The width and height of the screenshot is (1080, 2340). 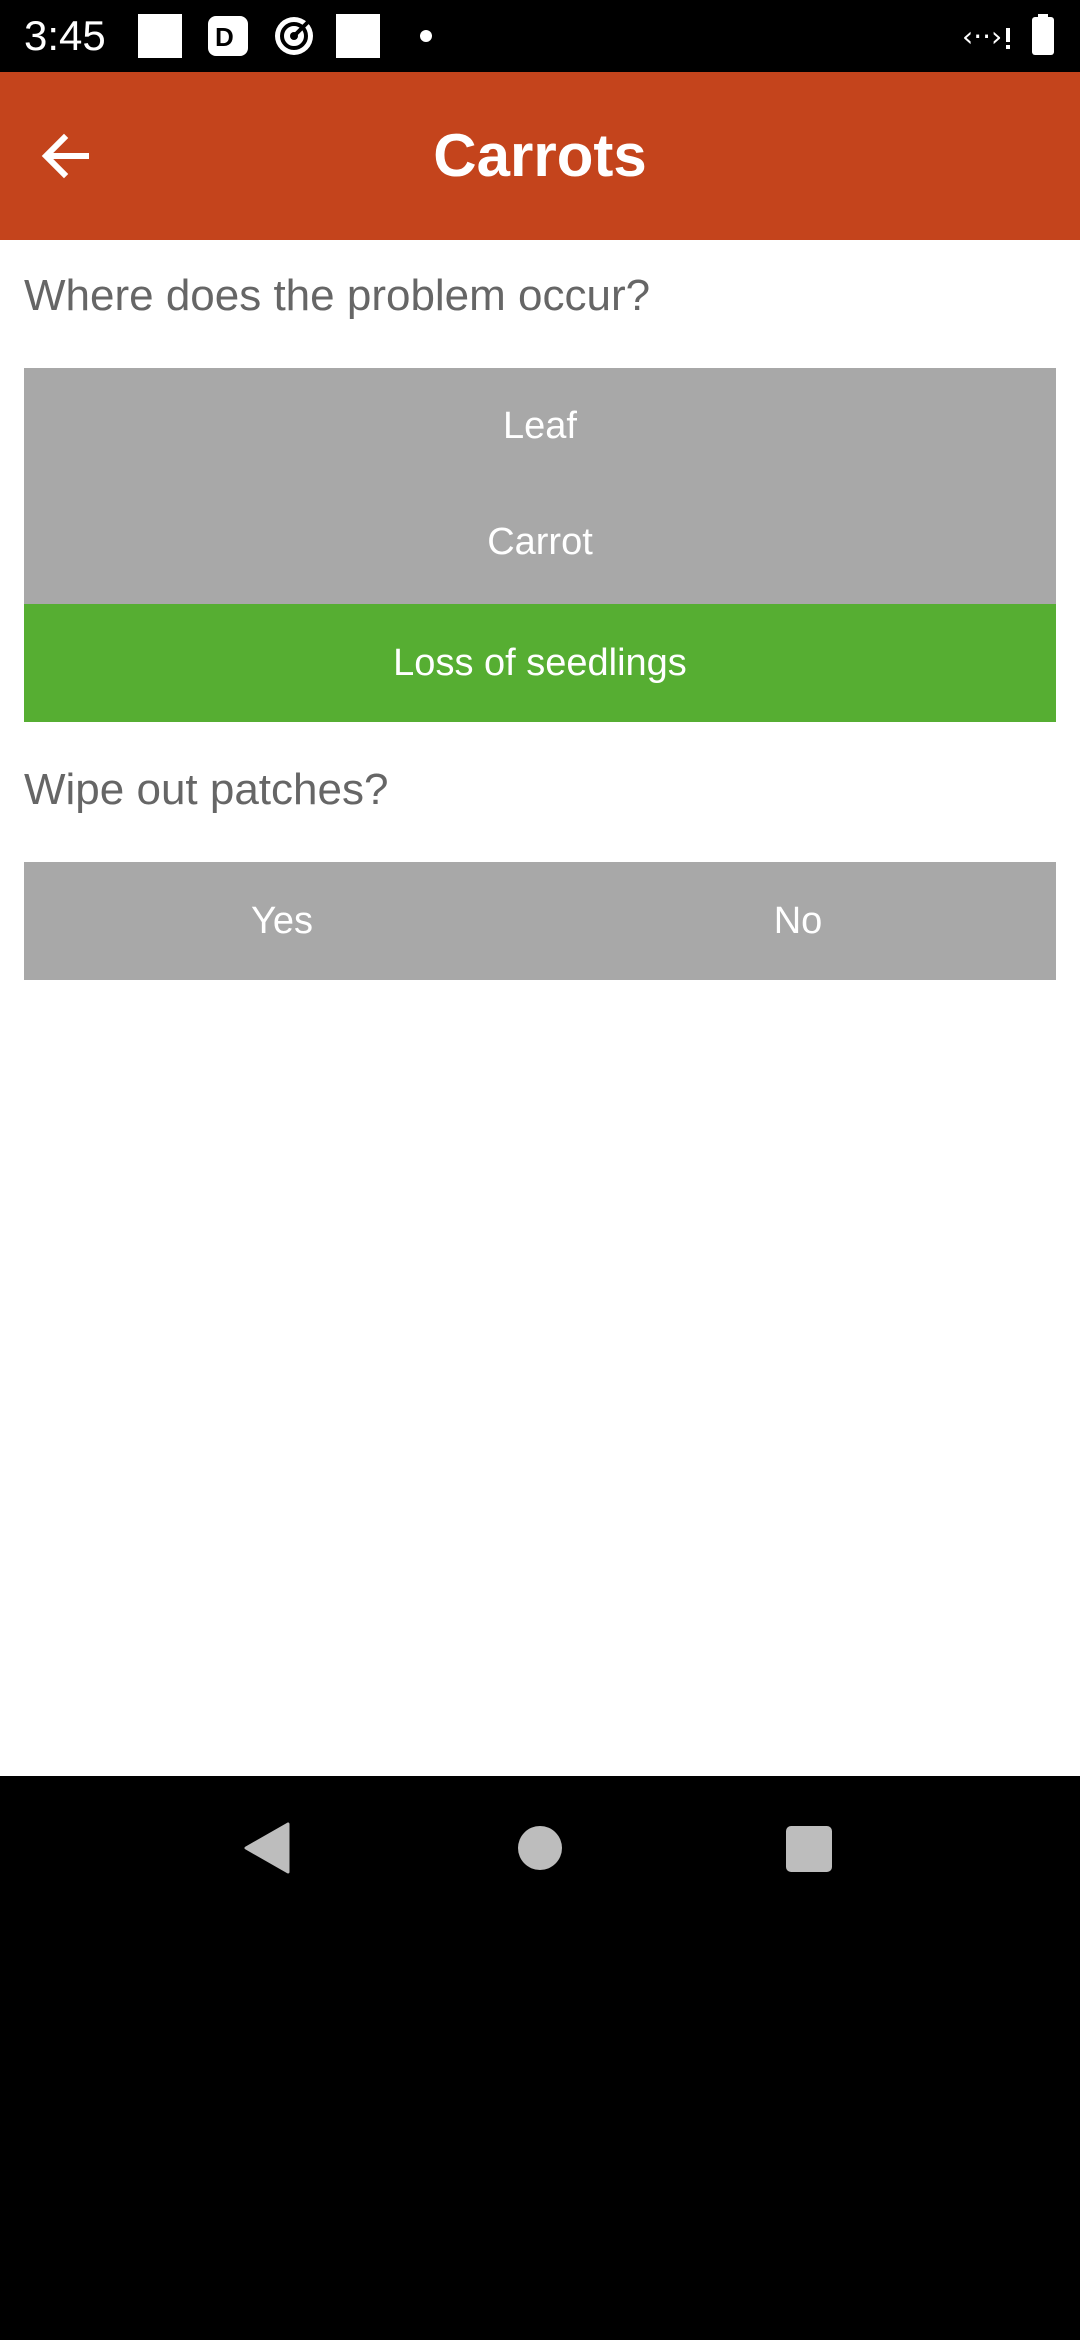 What do you see at coordinates (426, 36) in the screenshot?
I see `more-dot-icon` at bounding box center [426, 36].